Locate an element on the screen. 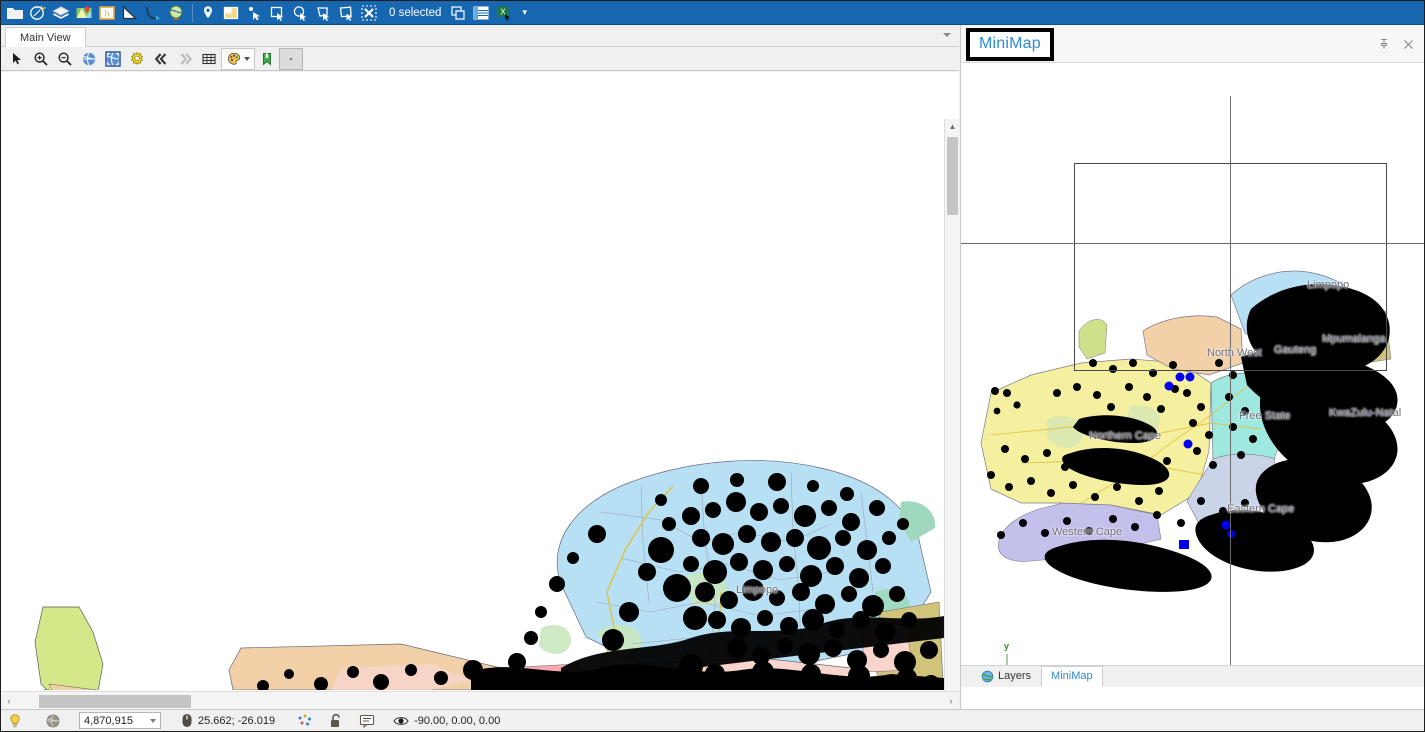 This screenshot has width=1425, height=732. unlock-icon is located at coordinates (336, 721).